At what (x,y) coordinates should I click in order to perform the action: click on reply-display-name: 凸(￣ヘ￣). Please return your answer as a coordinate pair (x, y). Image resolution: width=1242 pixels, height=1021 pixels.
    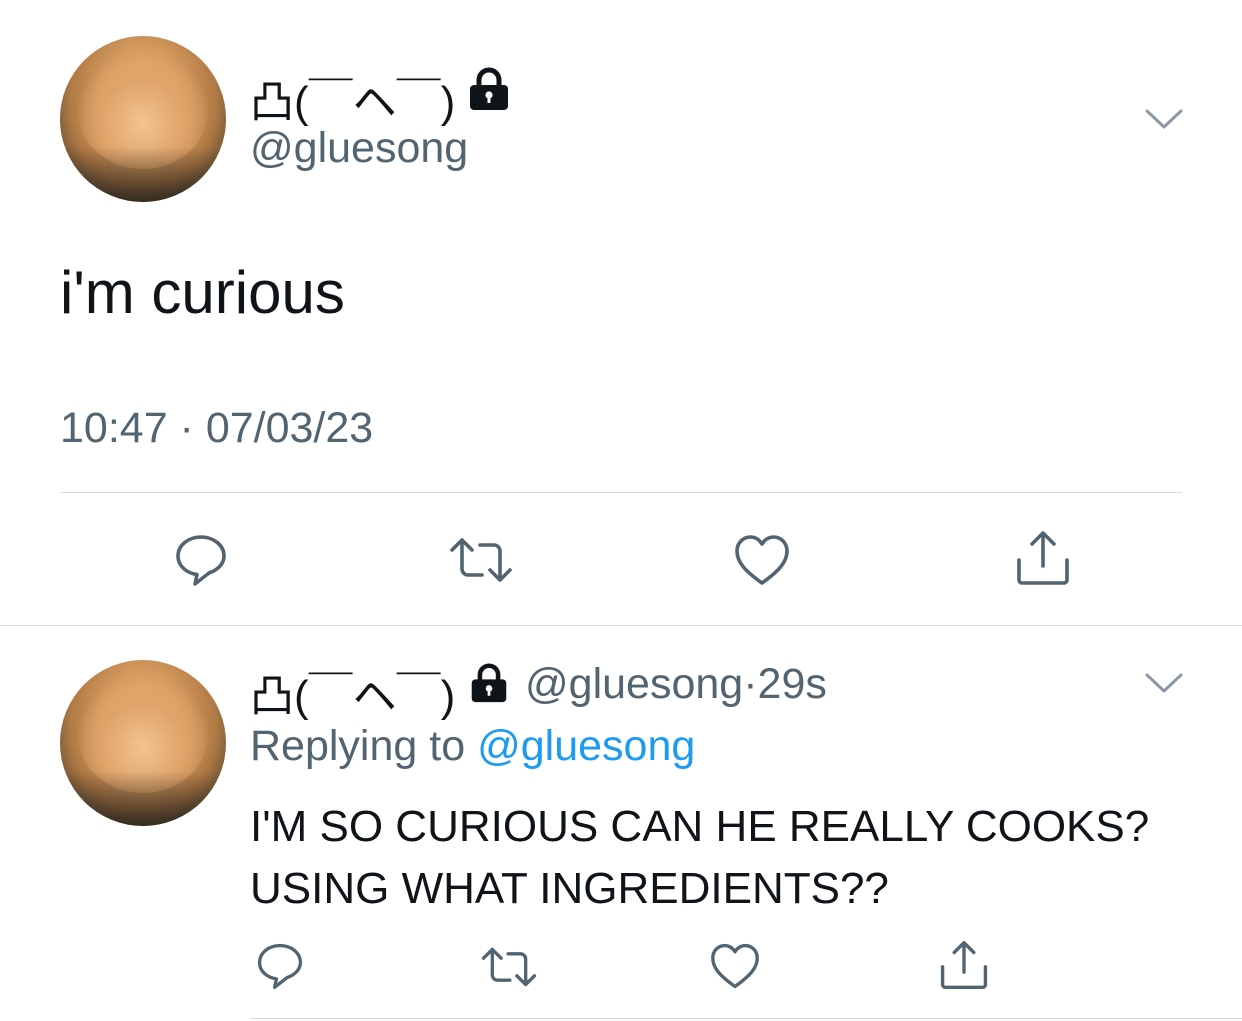
    Looking at the image, I should click on (352, 692).